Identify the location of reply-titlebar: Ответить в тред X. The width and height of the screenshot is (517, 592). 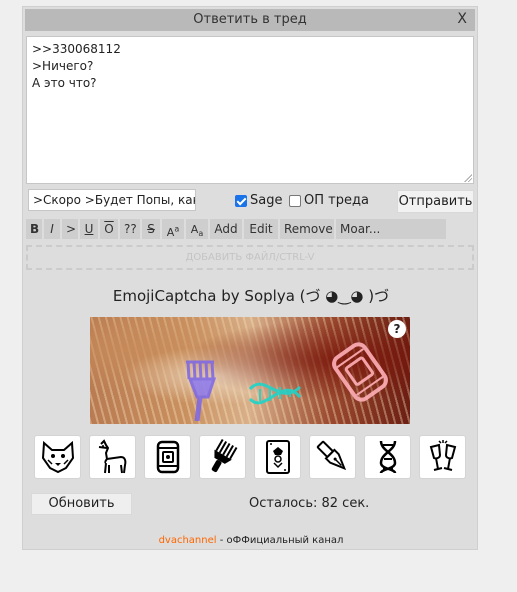
(250, 20).